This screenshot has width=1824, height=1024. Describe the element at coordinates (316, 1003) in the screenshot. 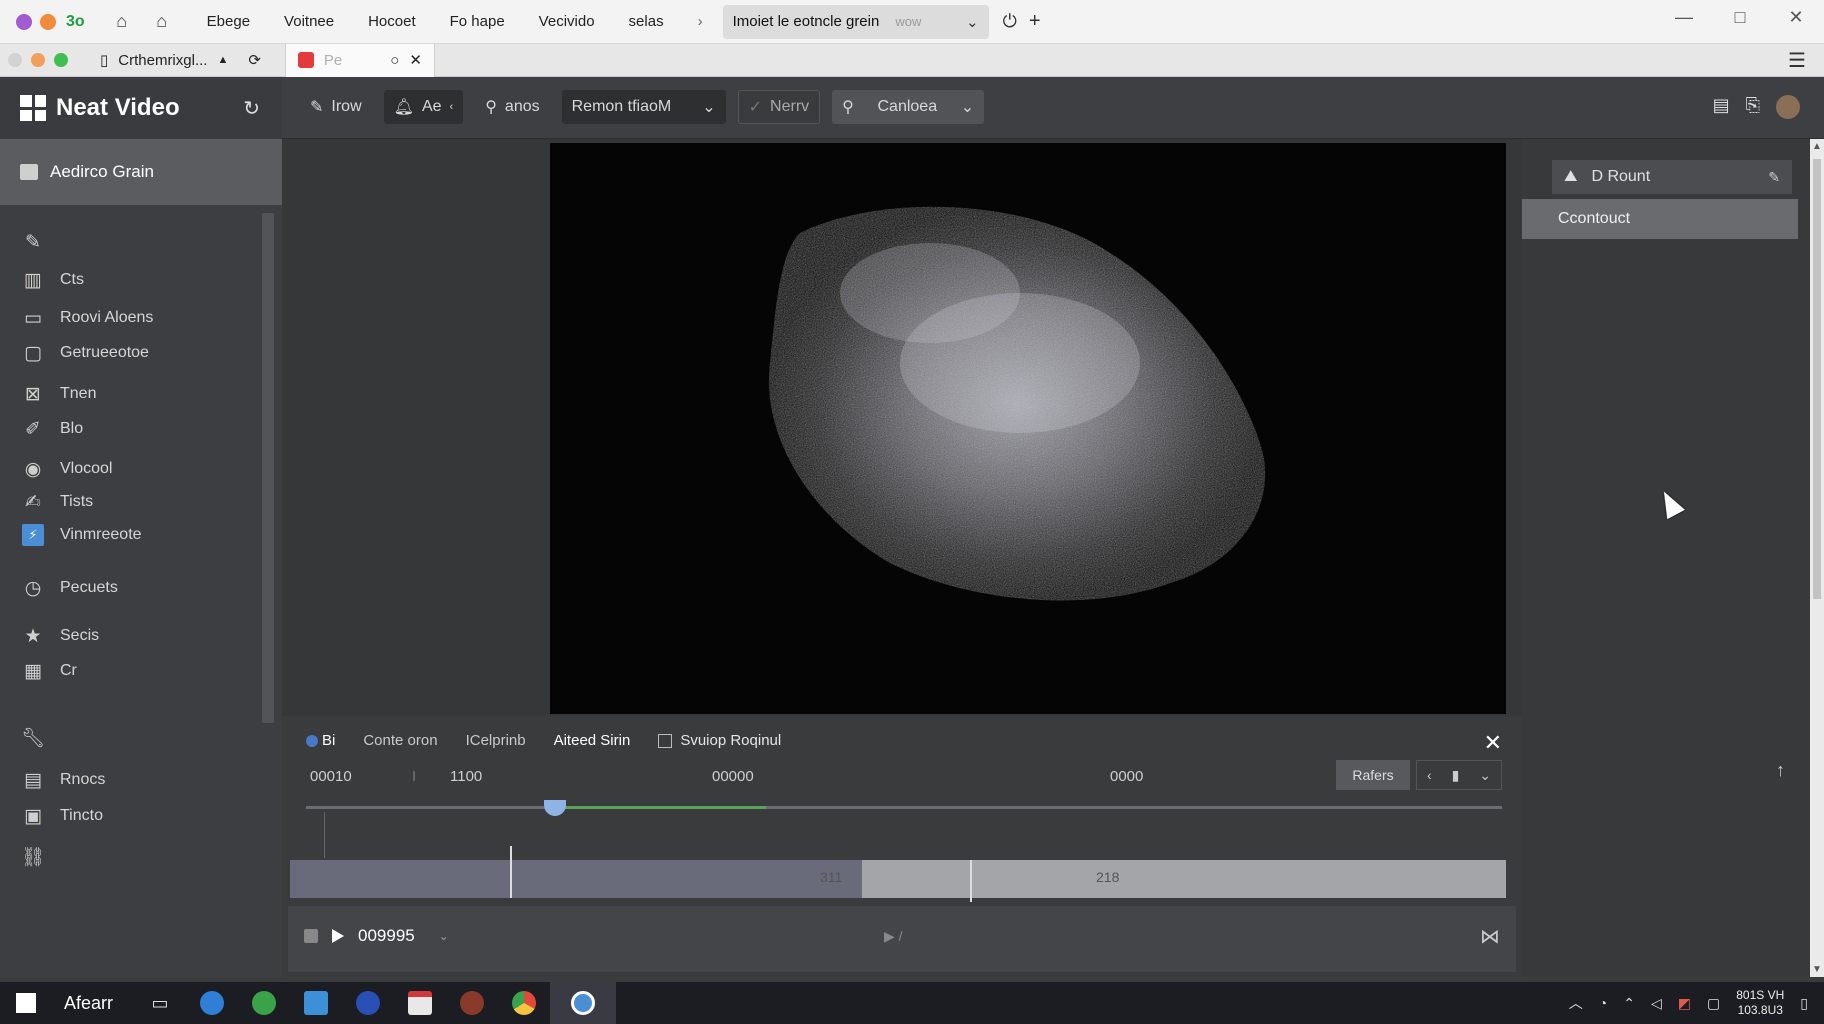

I see `folder-app-icon` at that location.